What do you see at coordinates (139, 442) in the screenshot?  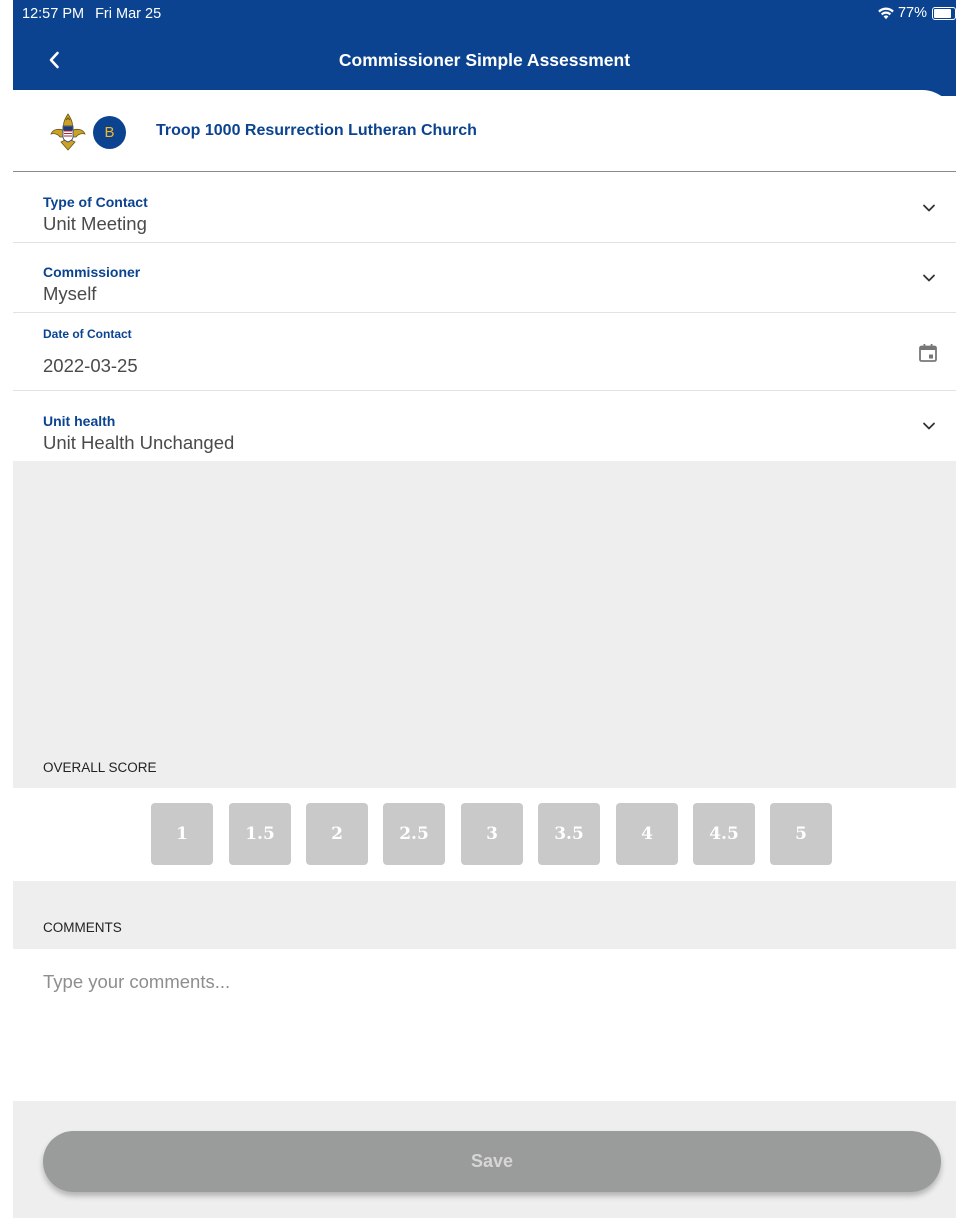 I see `unit-health-value: Unit Health Unchanged` at bounding box center [139, 442].